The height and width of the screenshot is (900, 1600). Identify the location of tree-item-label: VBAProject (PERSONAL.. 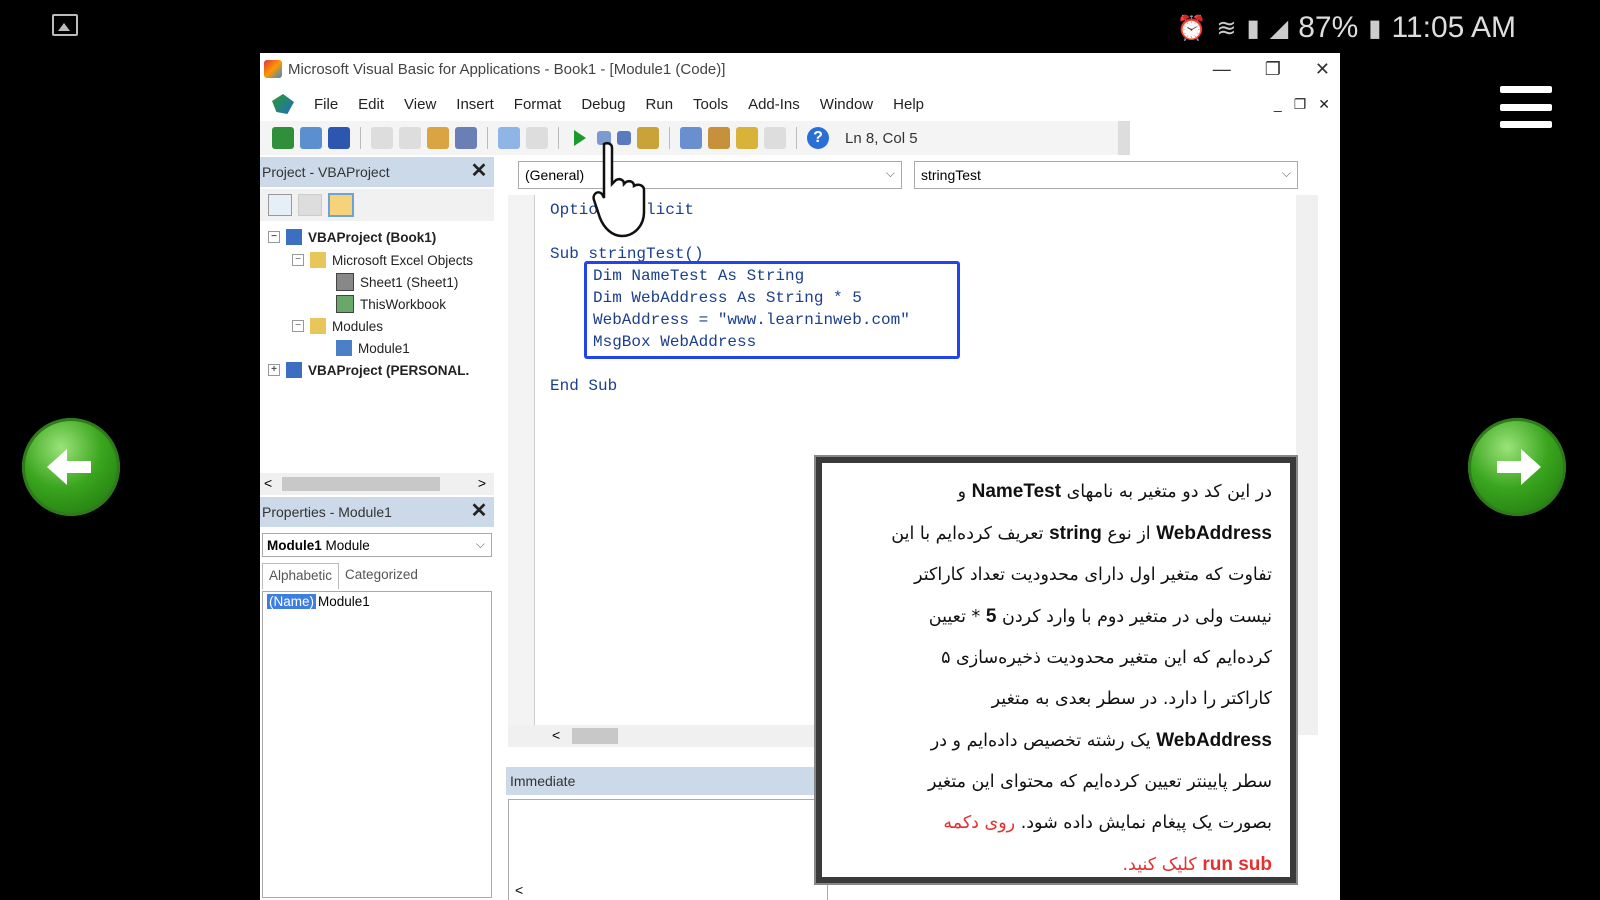
(389, 370).